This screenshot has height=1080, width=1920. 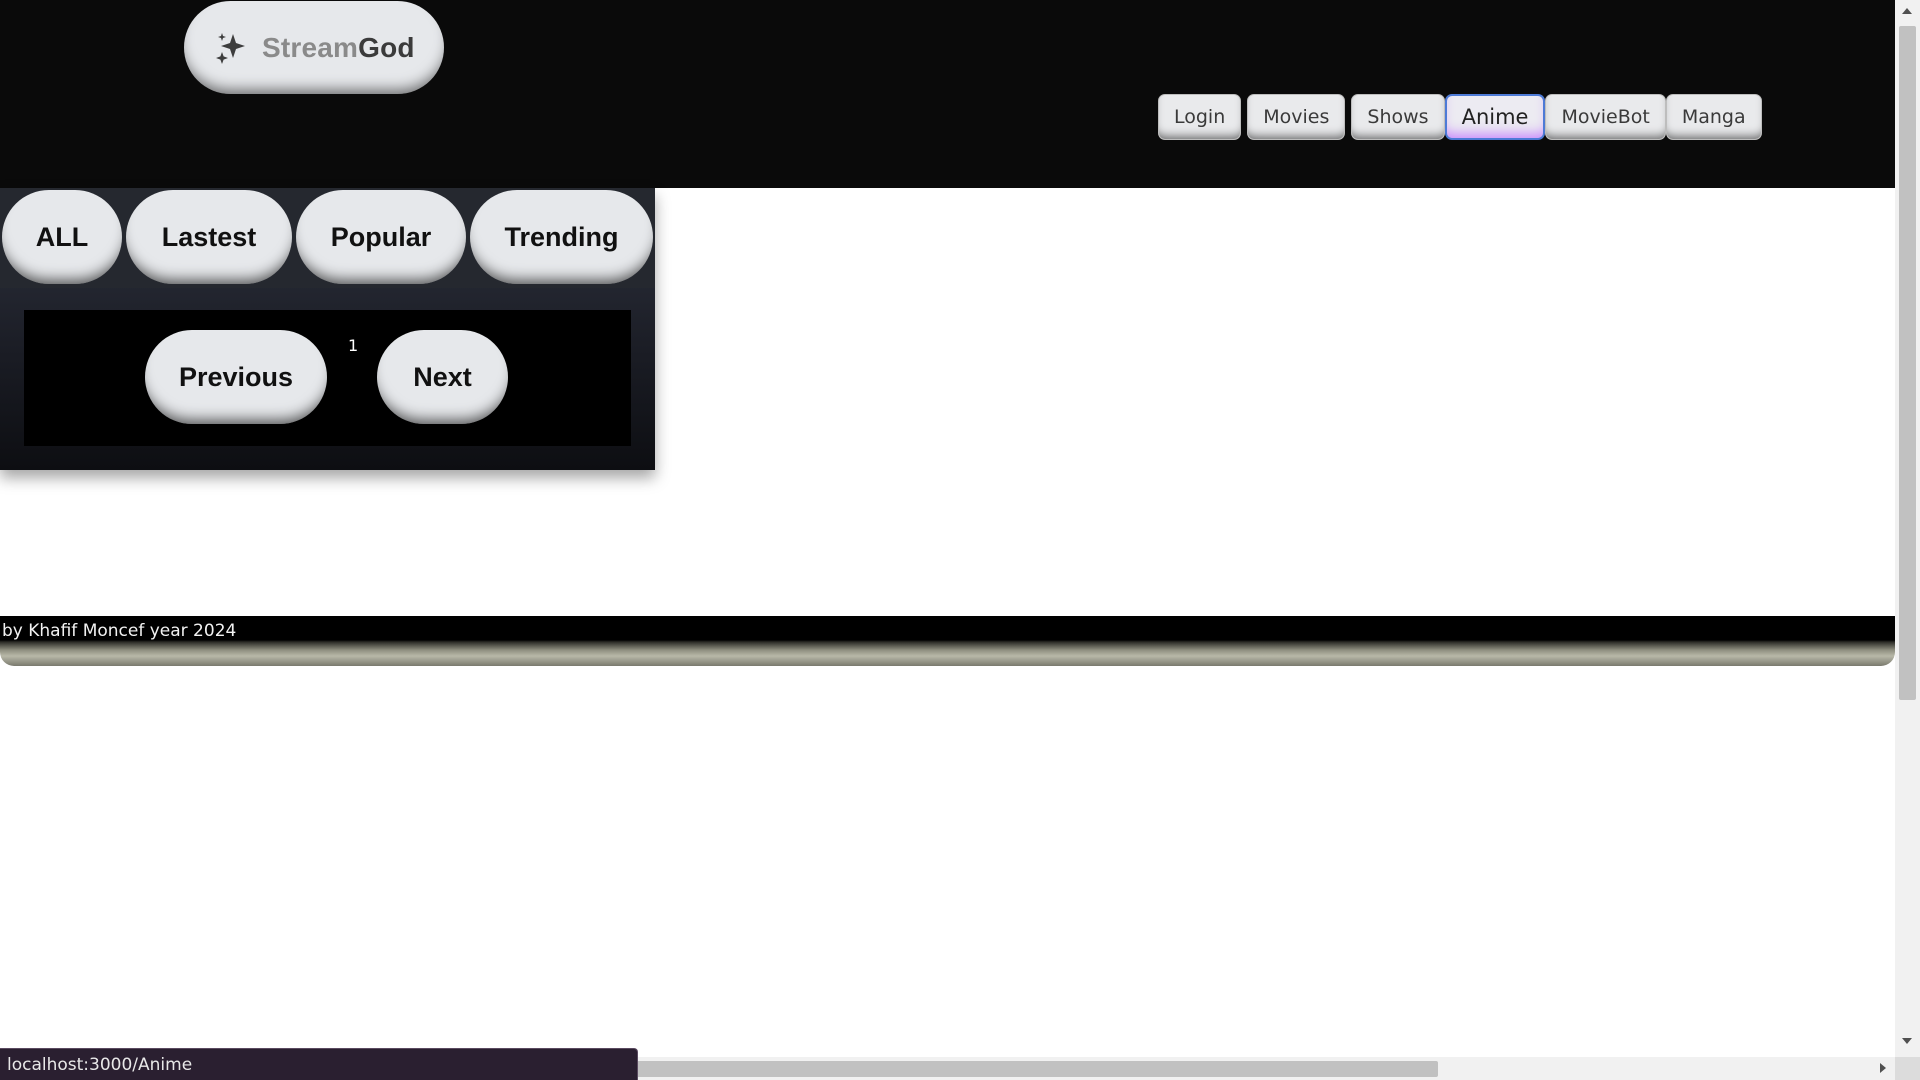 I want to click on footer-credit: by Khafif Moncef year 2024, so click(x=119, y=631).